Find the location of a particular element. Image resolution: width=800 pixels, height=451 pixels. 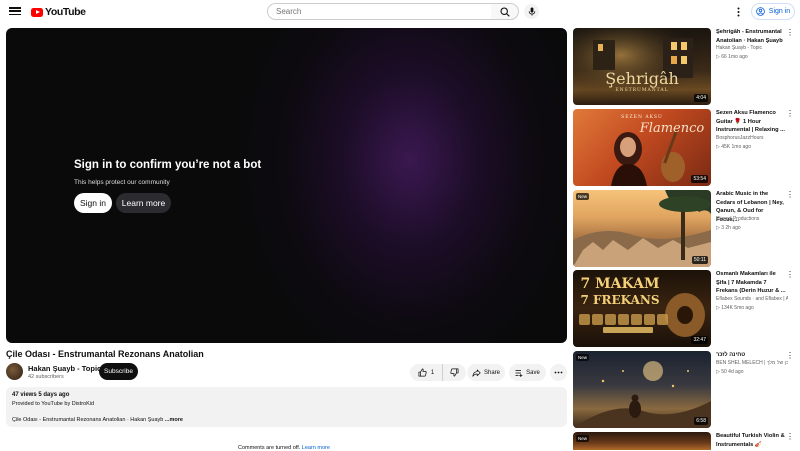

related-video-meta: ▷ 66 1mo ago is located at coordinates (732, 57).